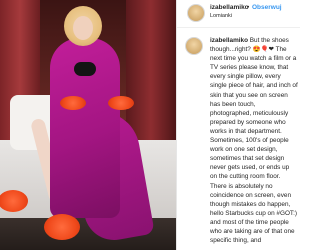 The width and height of the screenshot is (320, 250). I want to click on bra, so click(85, 69).